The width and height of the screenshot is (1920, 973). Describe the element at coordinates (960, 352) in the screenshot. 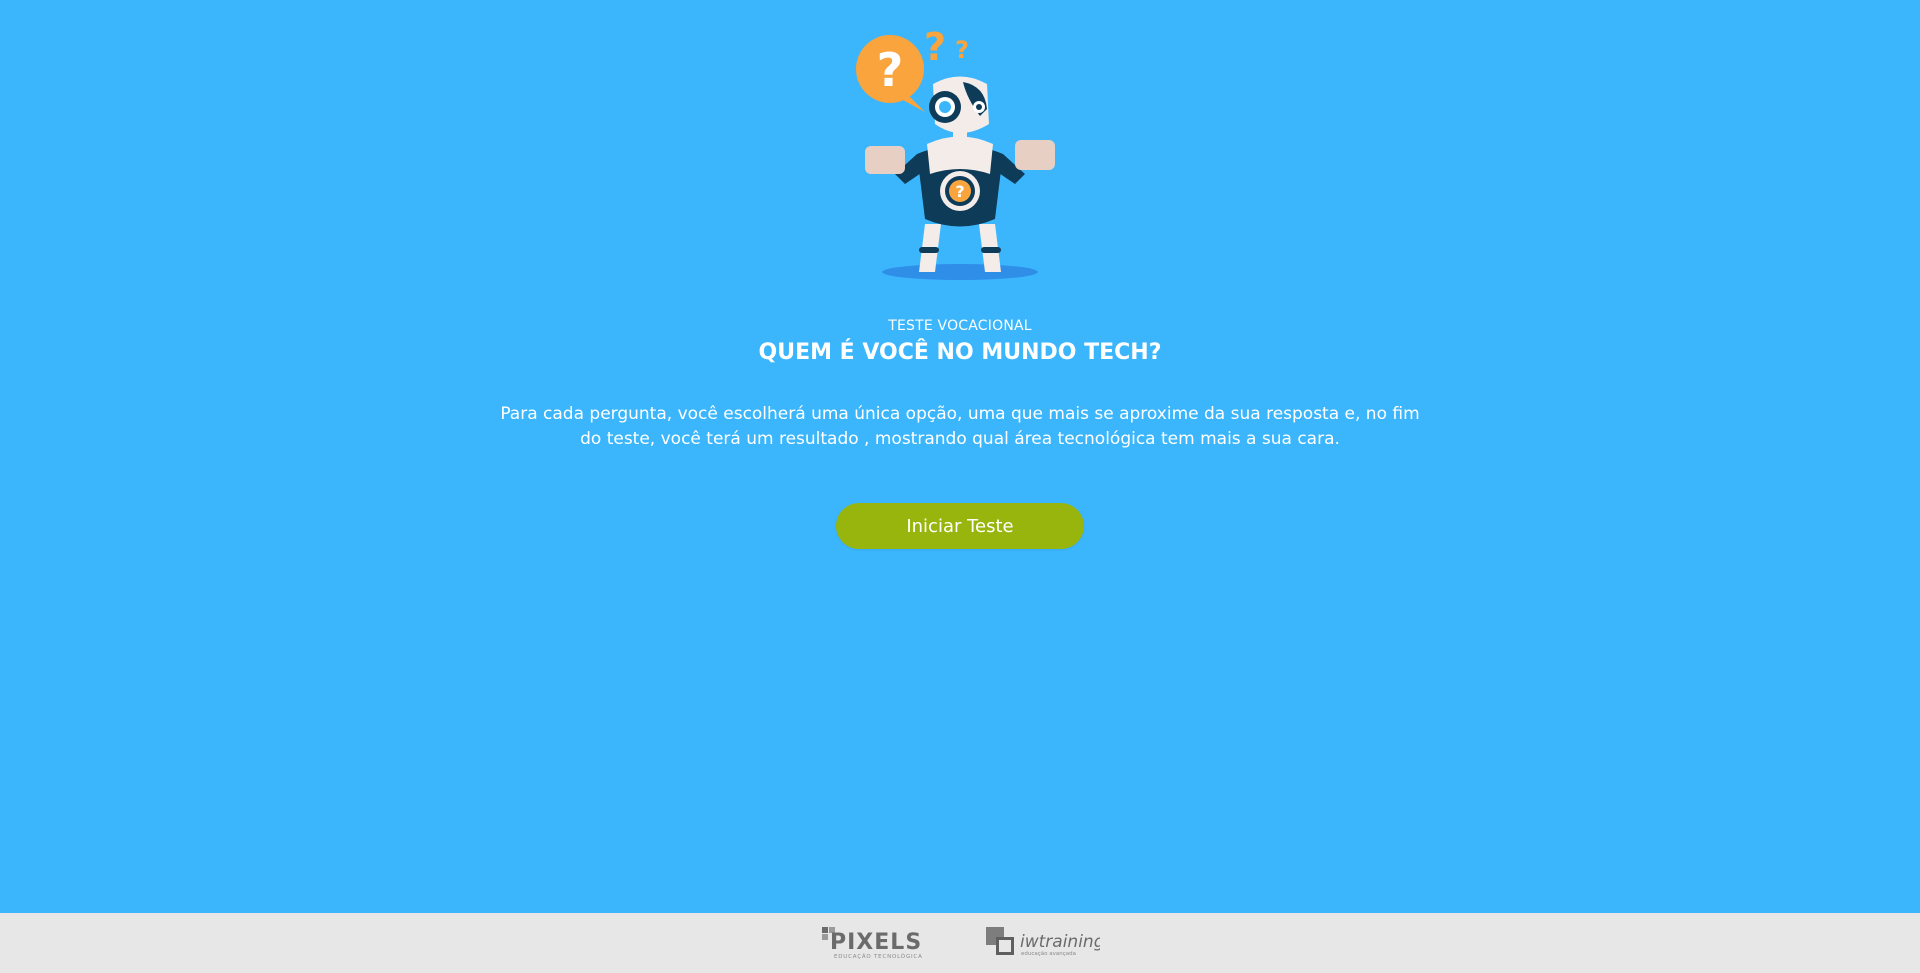

I see `page-title: QUEM É VOCÊ NO MUNDO TECH?` at that location.